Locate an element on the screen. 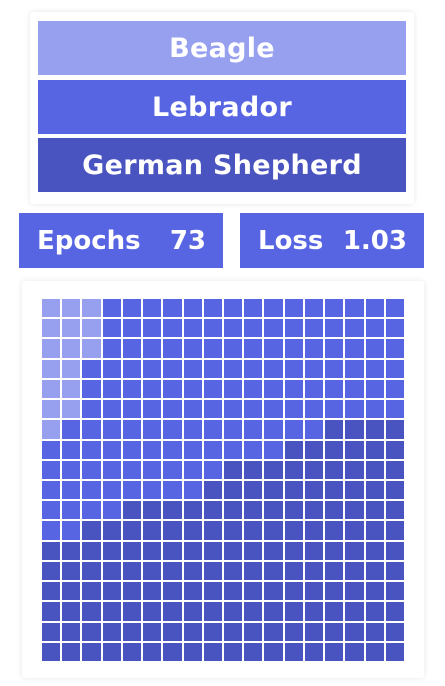 The image size is (445, 686). loss-stat: Loss 1.03 is located at coordinates (332, 240).